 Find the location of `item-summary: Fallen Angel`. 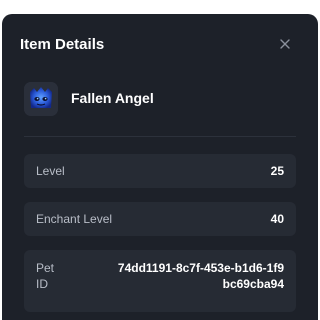

item-summary: Fallen Angel is located at coordinates (160, 100).